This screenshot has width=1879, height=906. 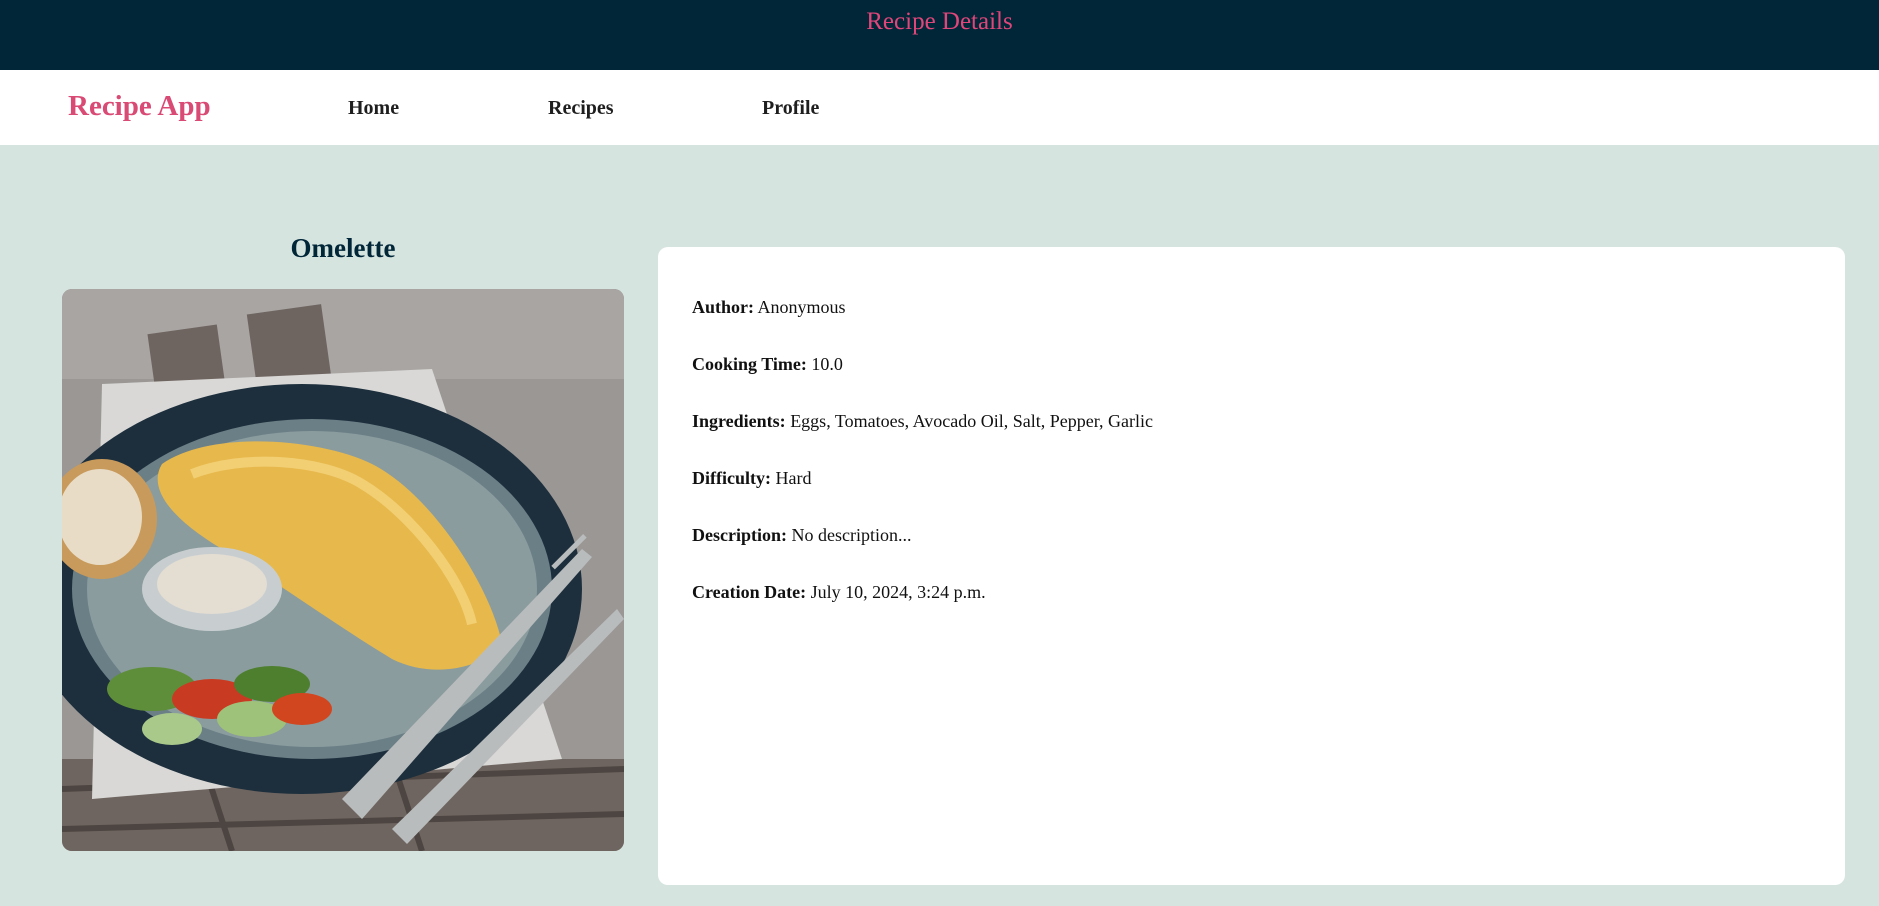 I want to click on detail-cooking-time-value: 10.0, so click(x=827, y=364).